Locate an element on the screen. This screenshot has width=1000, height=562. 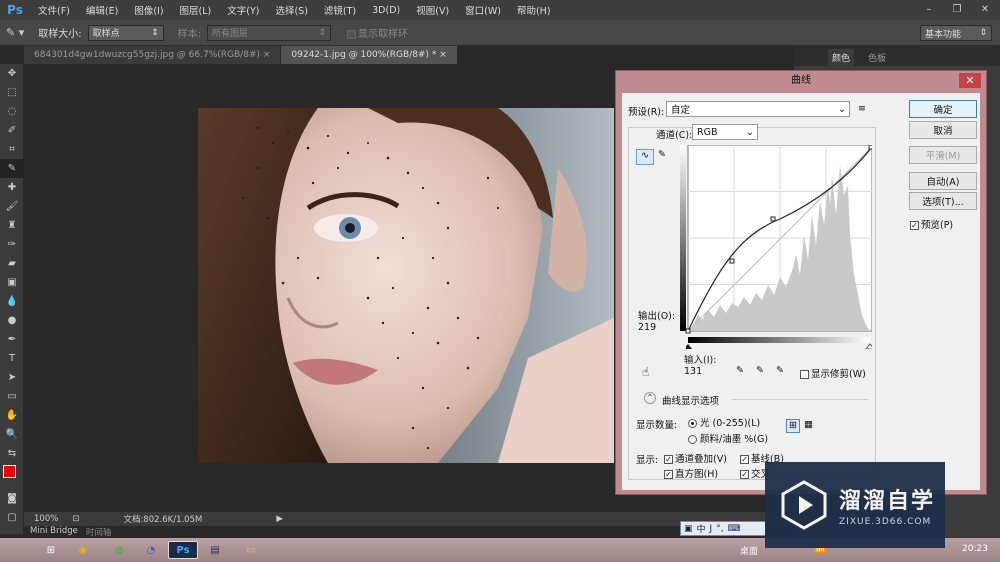
histogram-checkbox: ✓ 直方图(H) is located at coordinates (691, 473).